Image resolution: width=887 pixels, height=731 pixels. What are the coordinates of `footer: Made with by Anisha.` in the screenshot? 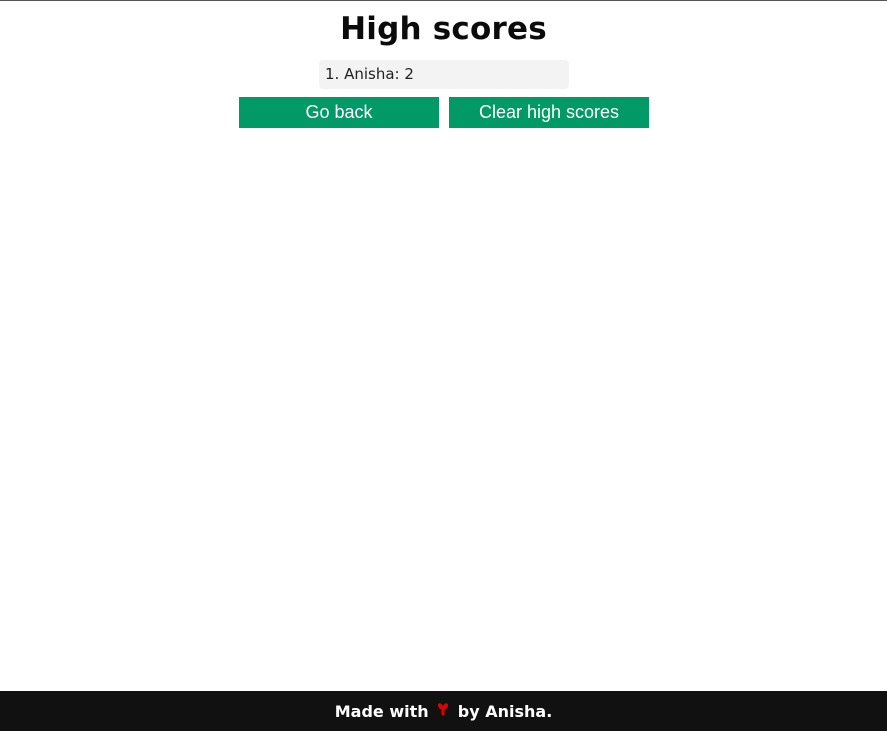 It's located at (443, 711).